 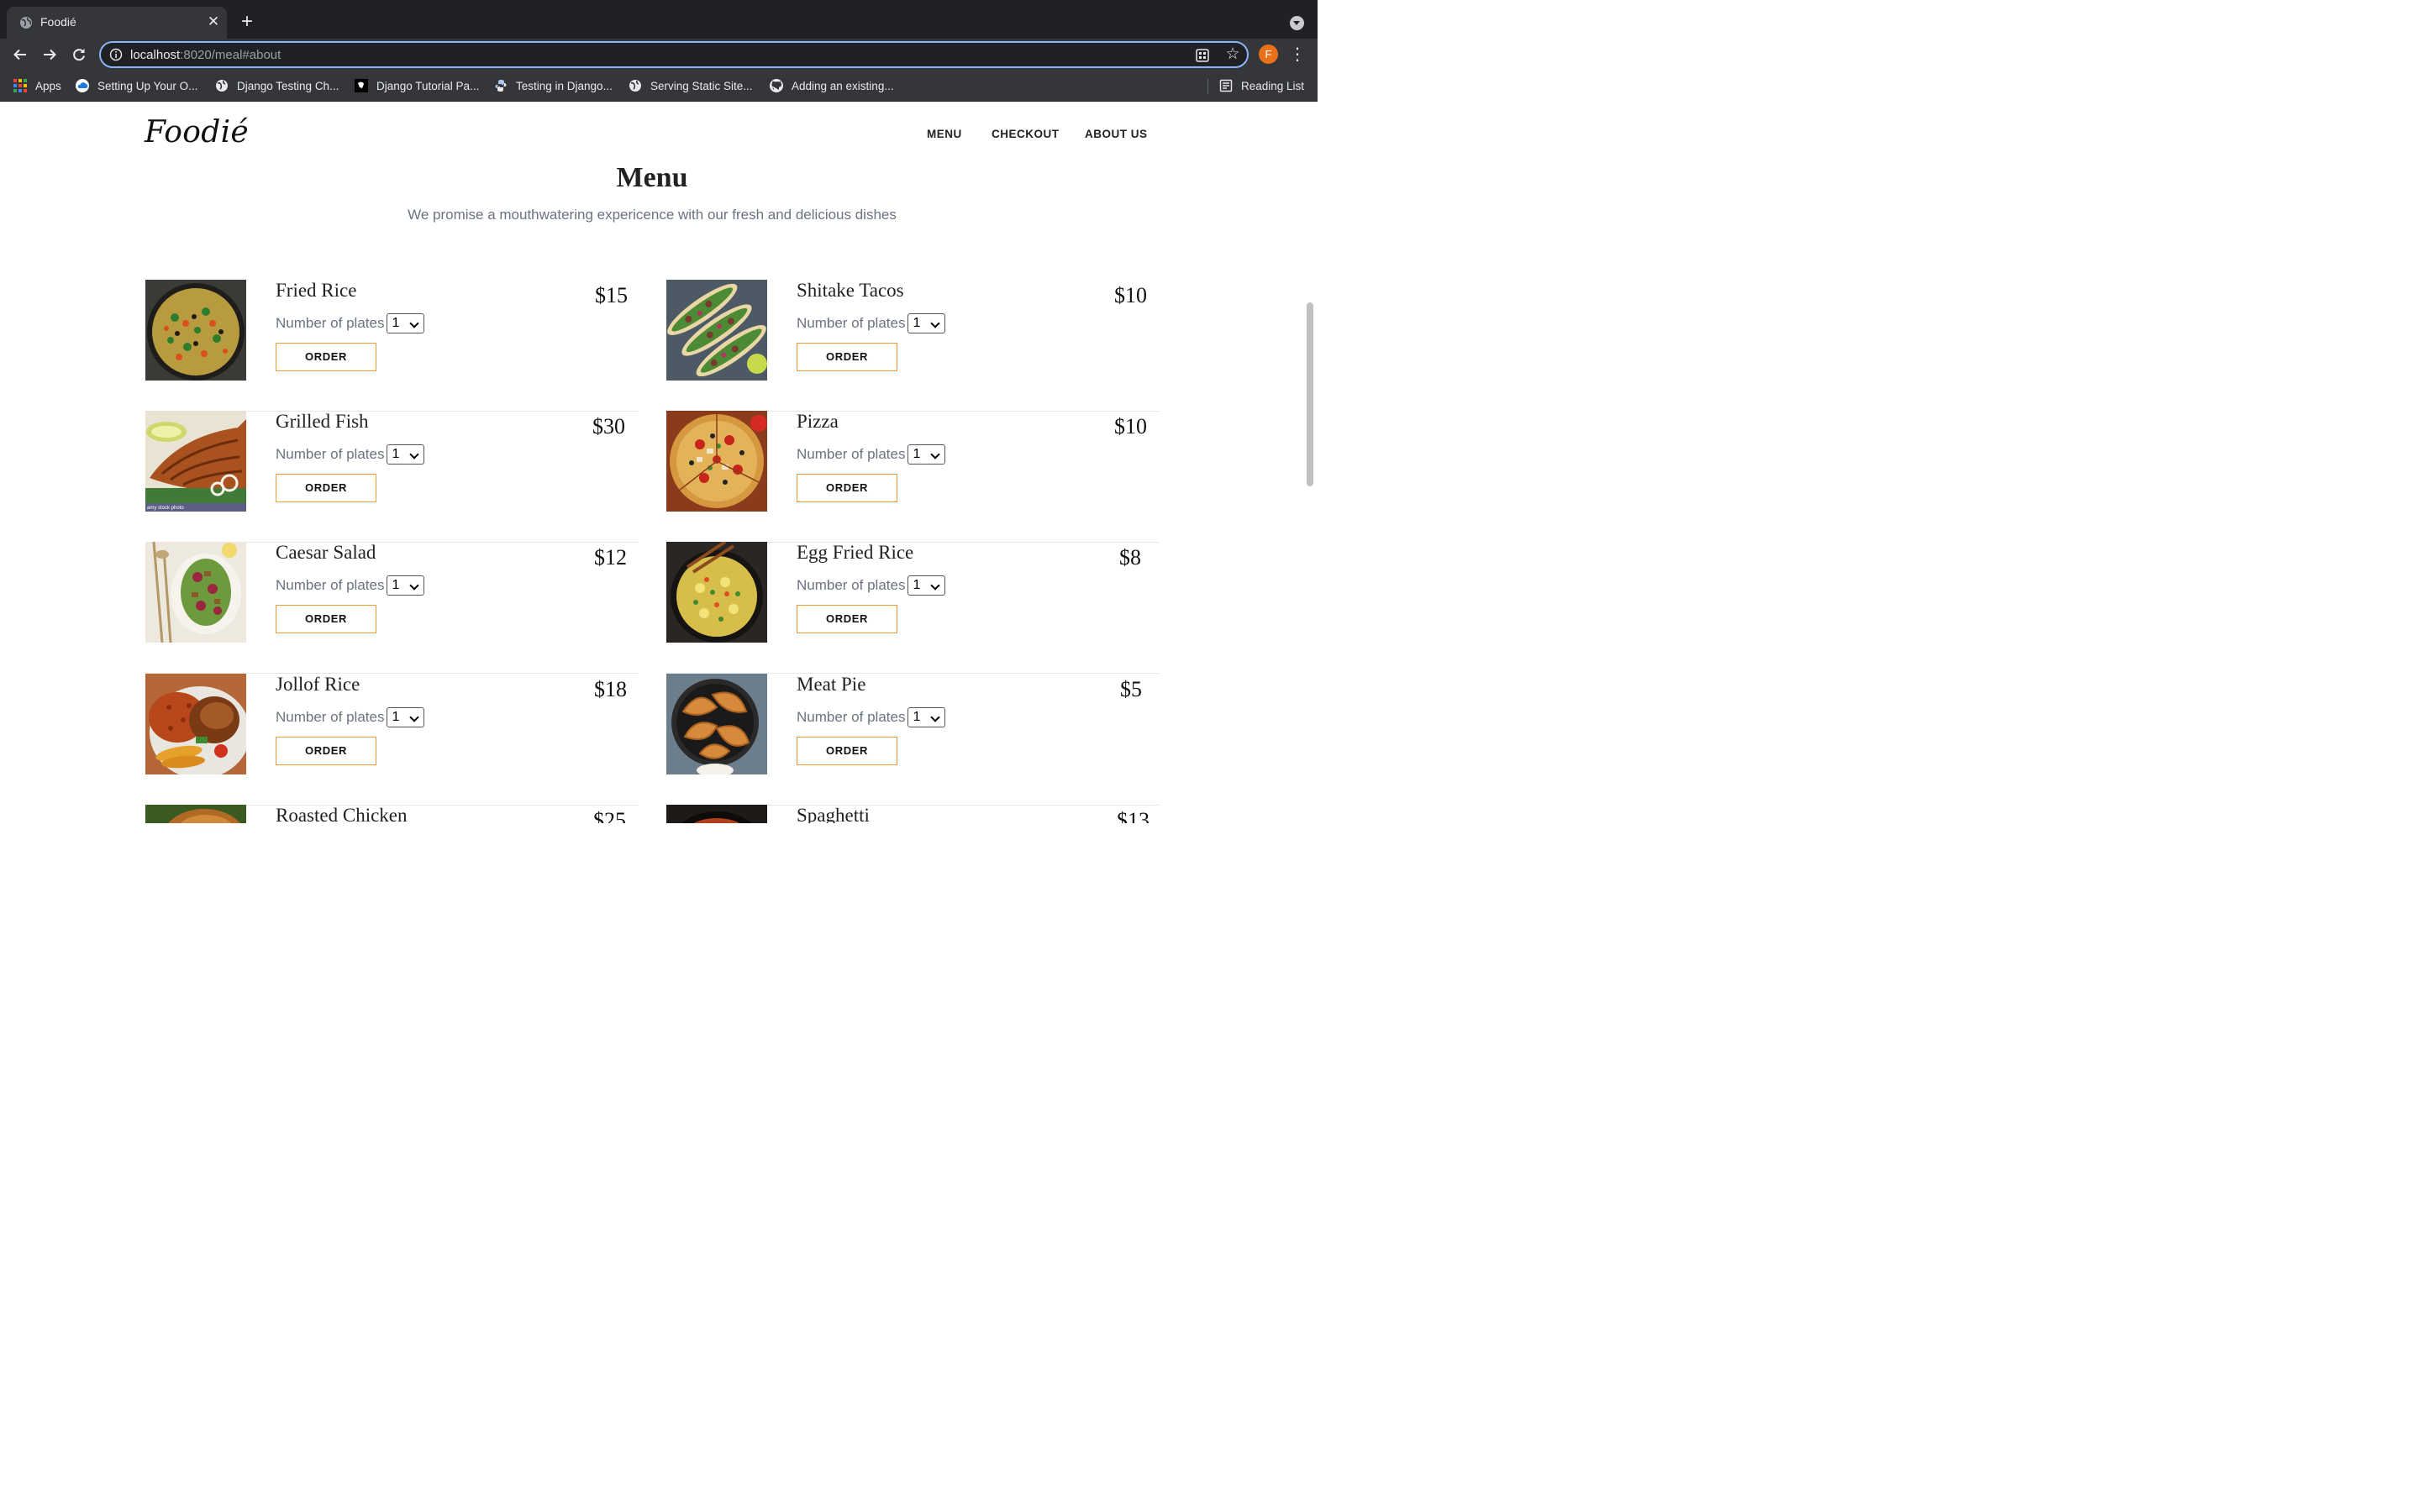 What do you see at coordinates (79, 55) in the screenshot?
I see `reload-button` at bounding box center [79, 55].